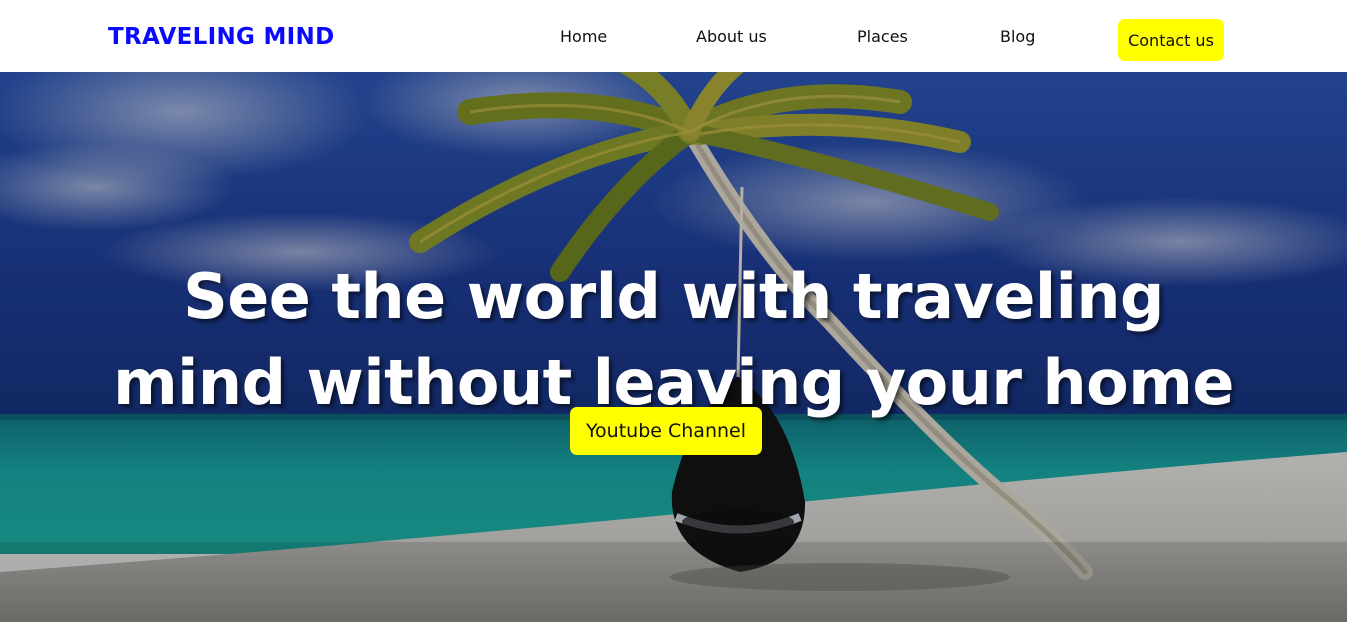 This screenshot has height=622, width=1347. What do you see at coordinates (1017, 36) in the screenshot?
I see `nav-link-blog: Blog` at bounding box center [1017, 36].